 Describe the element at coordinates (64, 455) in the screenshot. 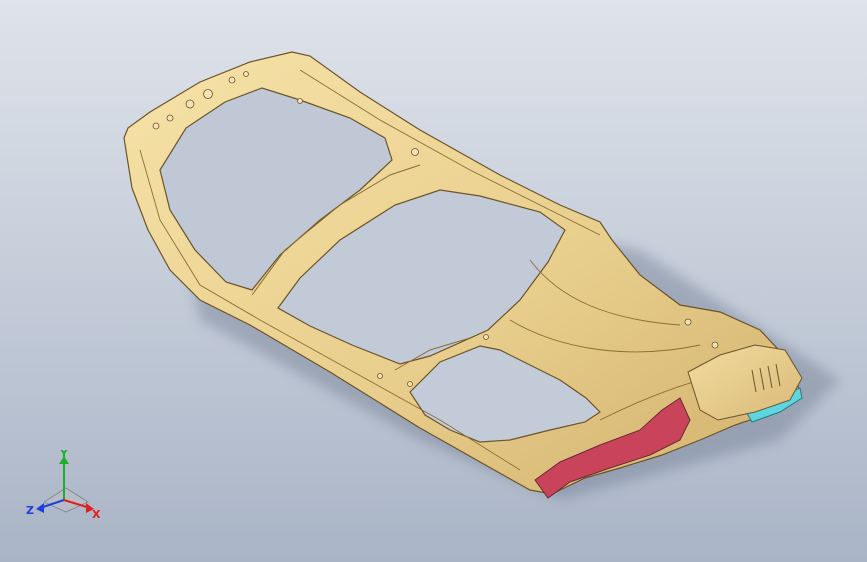

I see `y-axis-label: Y` at that location.